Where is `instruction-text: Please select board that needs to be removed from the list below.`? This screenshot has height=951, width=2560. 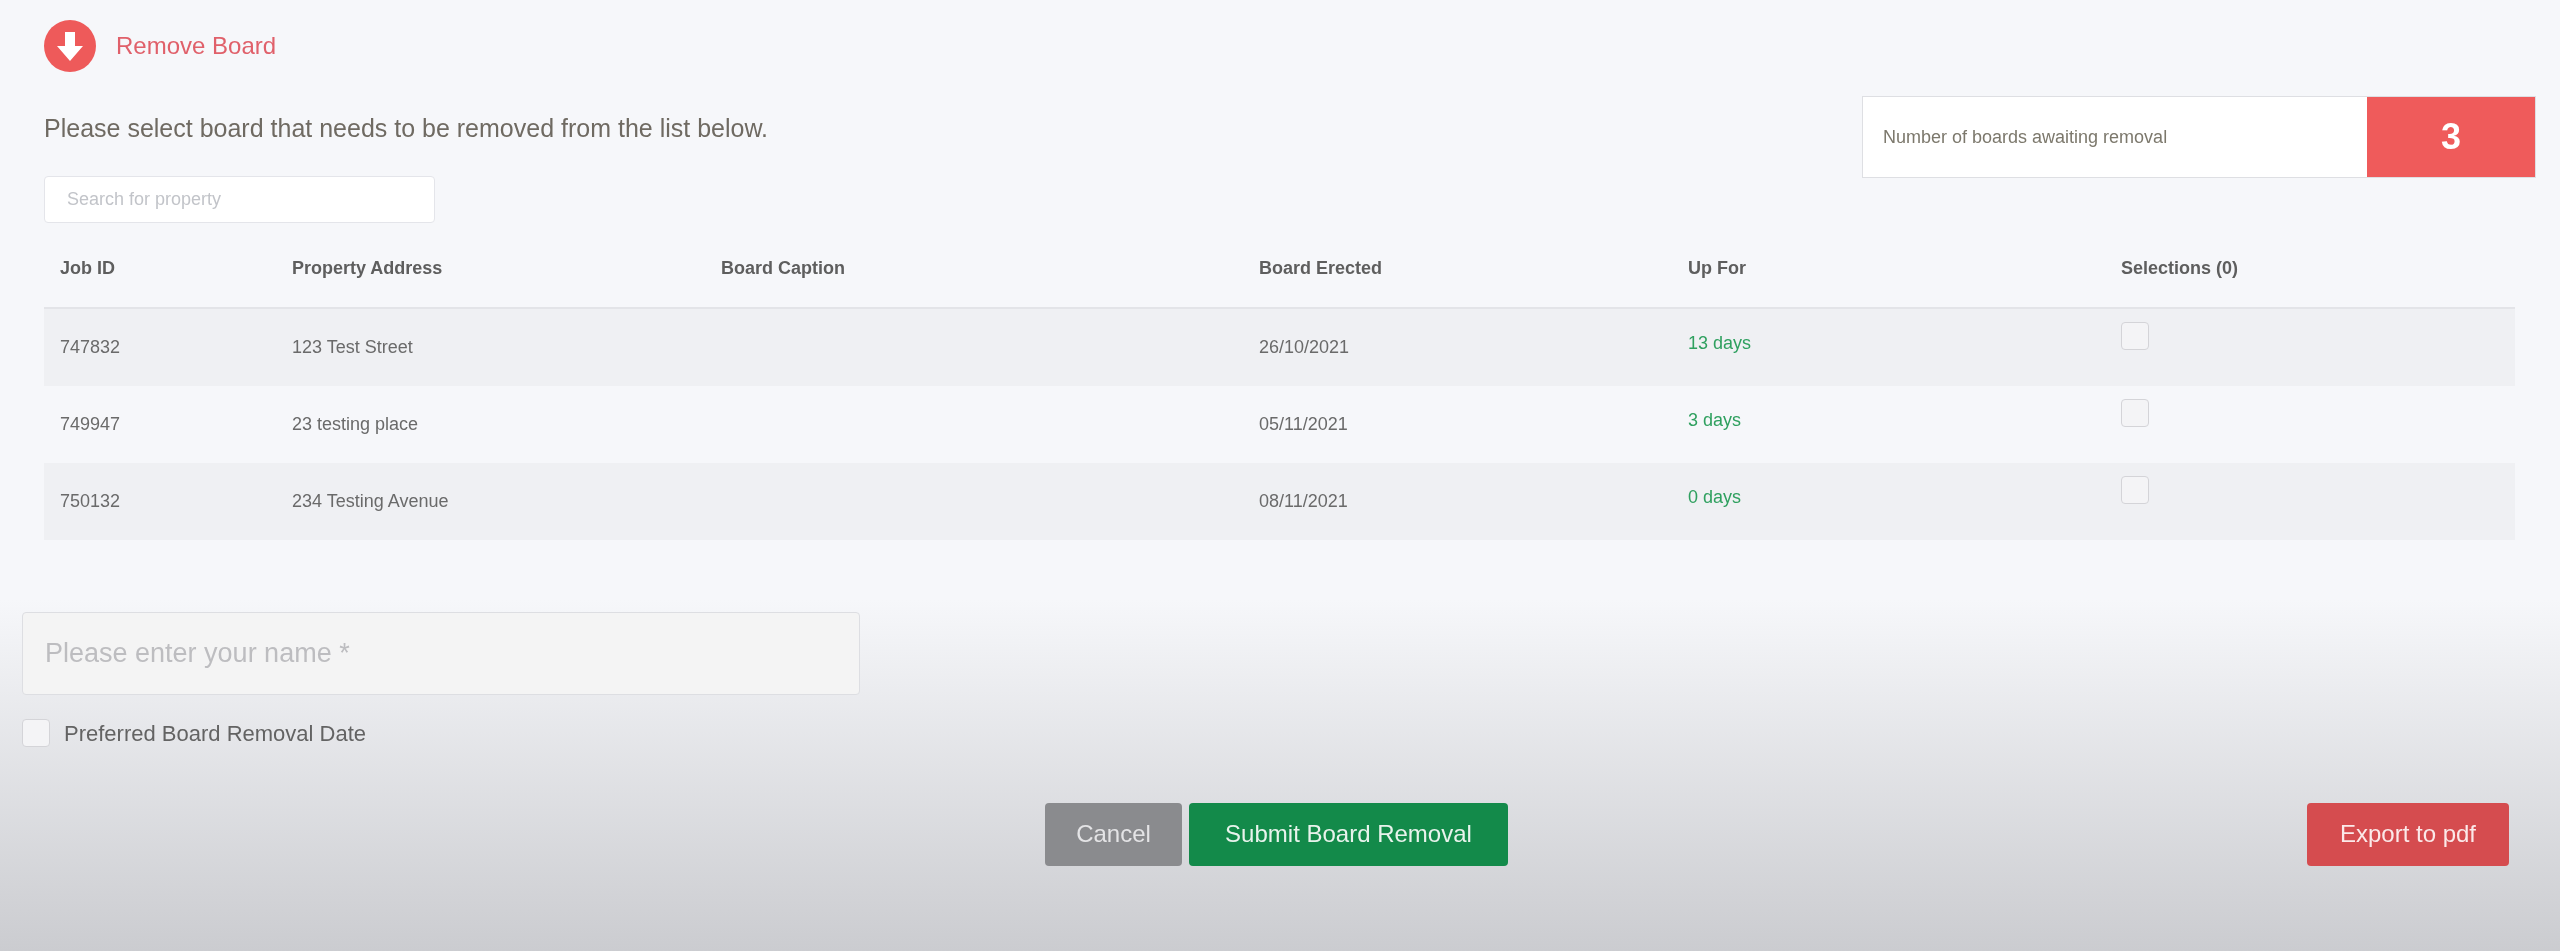
instruction-text: Please select board that needs to be removed from the list below. is located at coordinates (406, 128).